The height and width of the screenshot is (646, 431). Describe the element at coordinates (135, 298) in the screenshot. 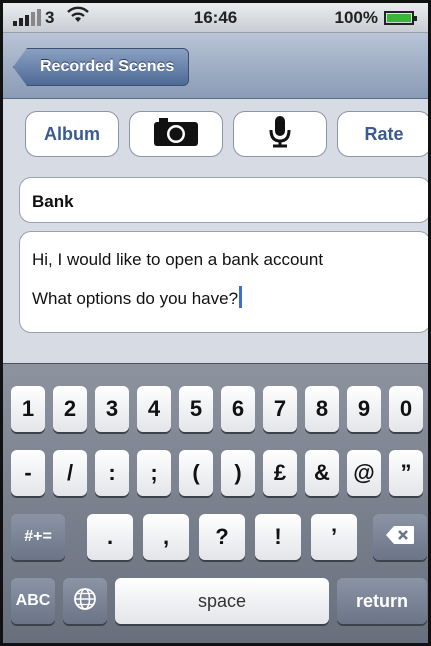

I see `message-line-2: What options do you have?` at that location.